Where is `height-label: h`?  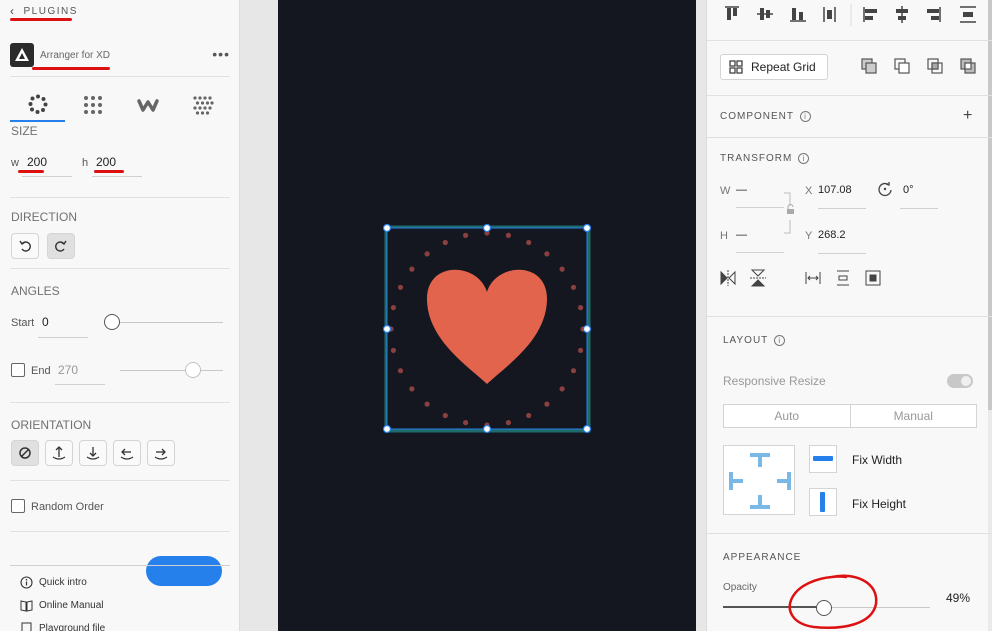
height-label: h is located at coordinates (85, 163).